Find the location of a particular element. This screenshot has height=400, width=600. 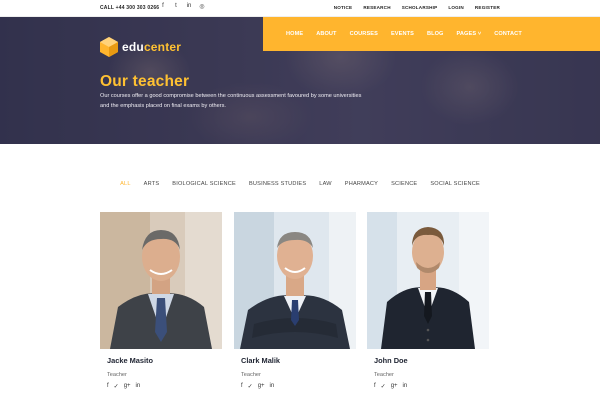

filter-business-studies: BUSINESS STUDIES is located at coordinates (277, 184).